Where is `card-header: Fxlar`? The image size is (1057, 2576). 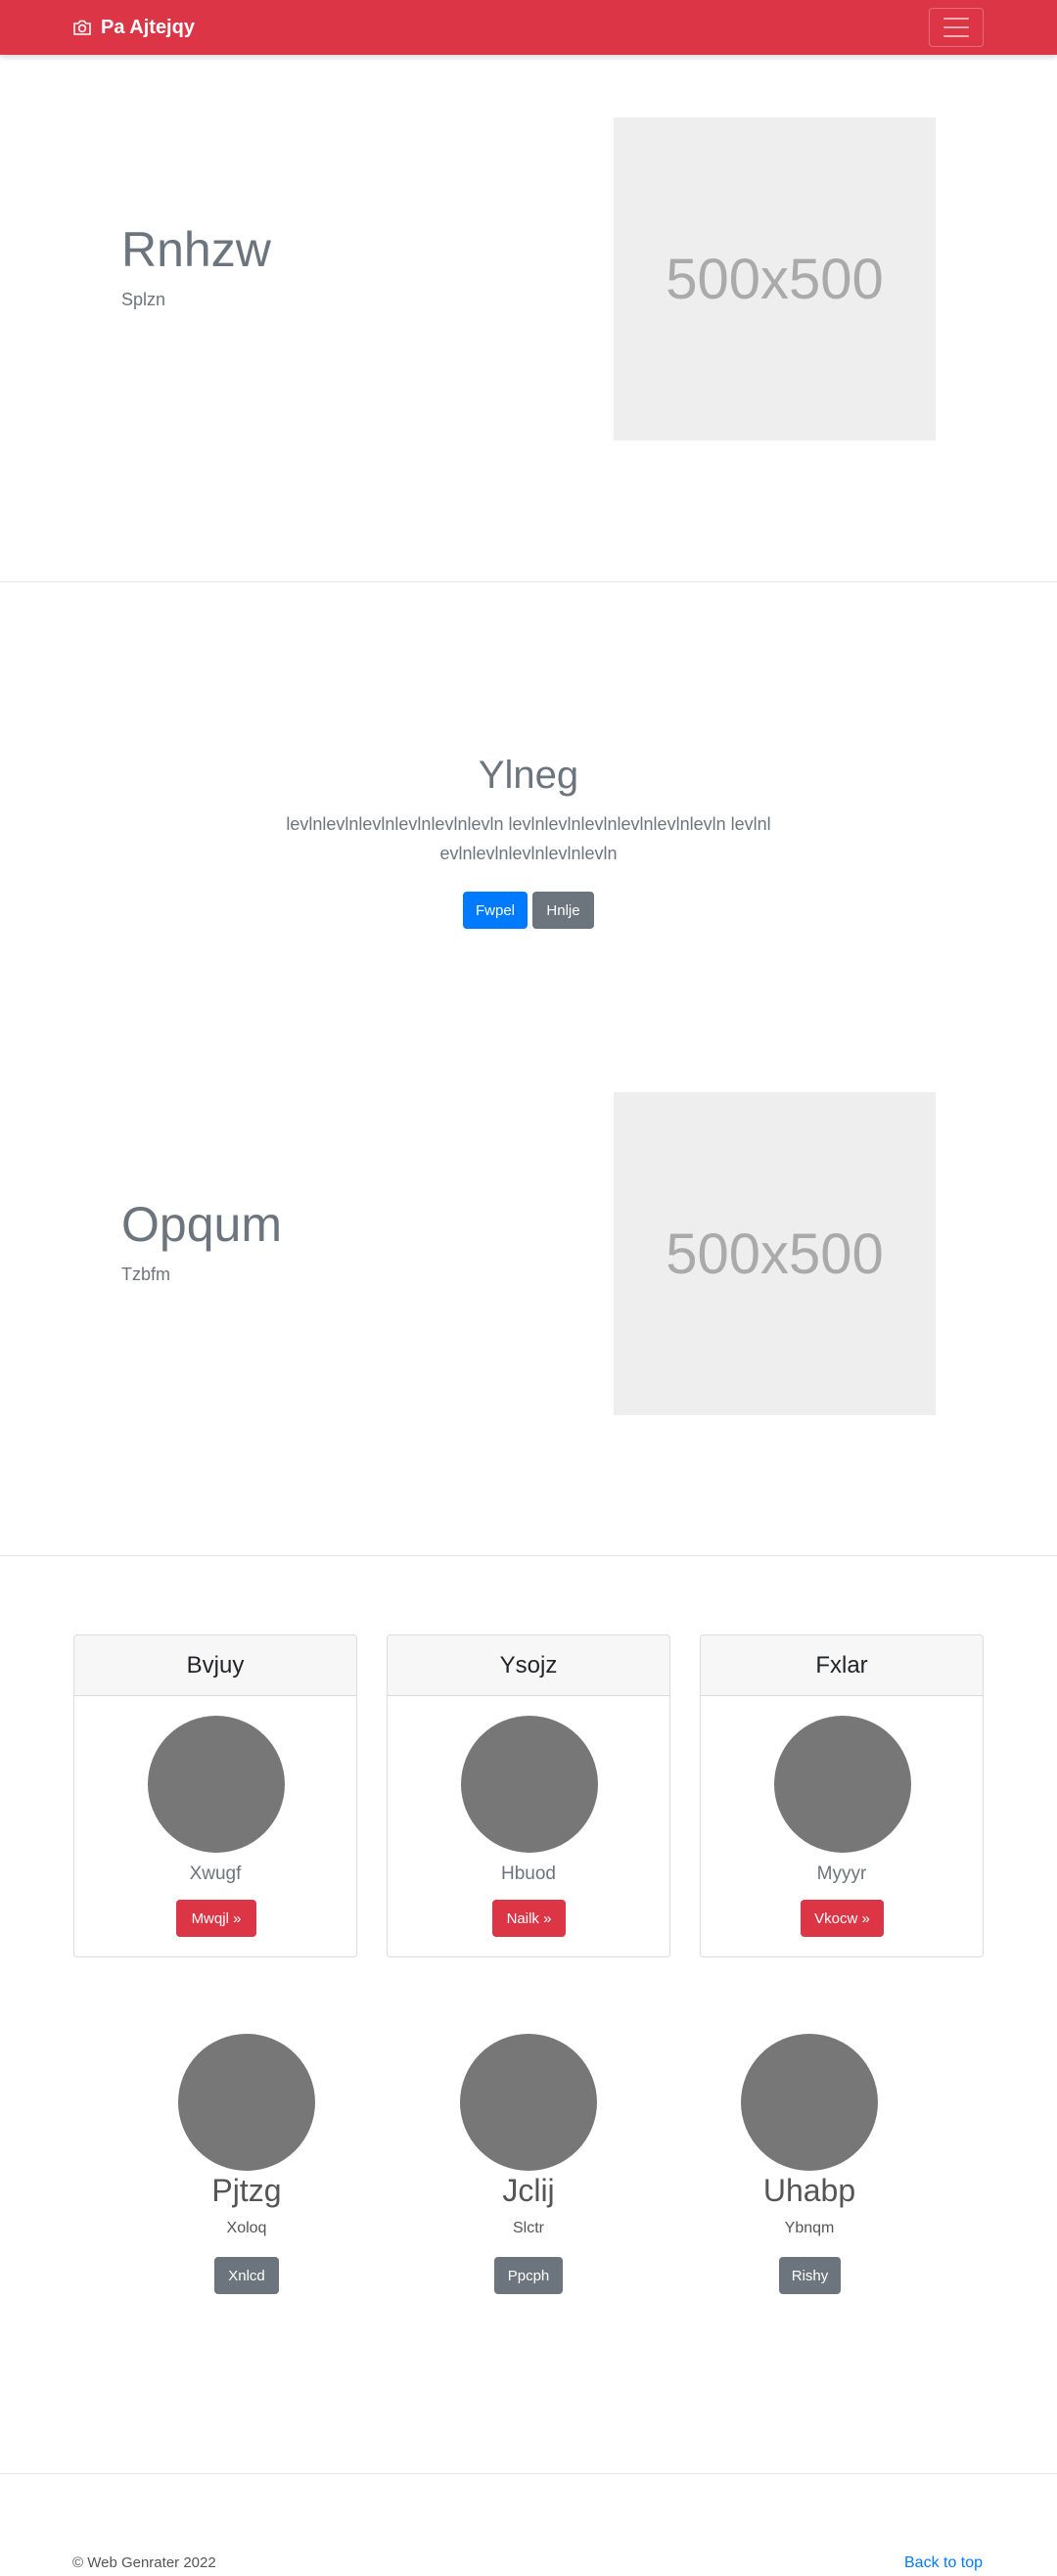
card-header: Fxlar is located at coordinates (842, 1665).